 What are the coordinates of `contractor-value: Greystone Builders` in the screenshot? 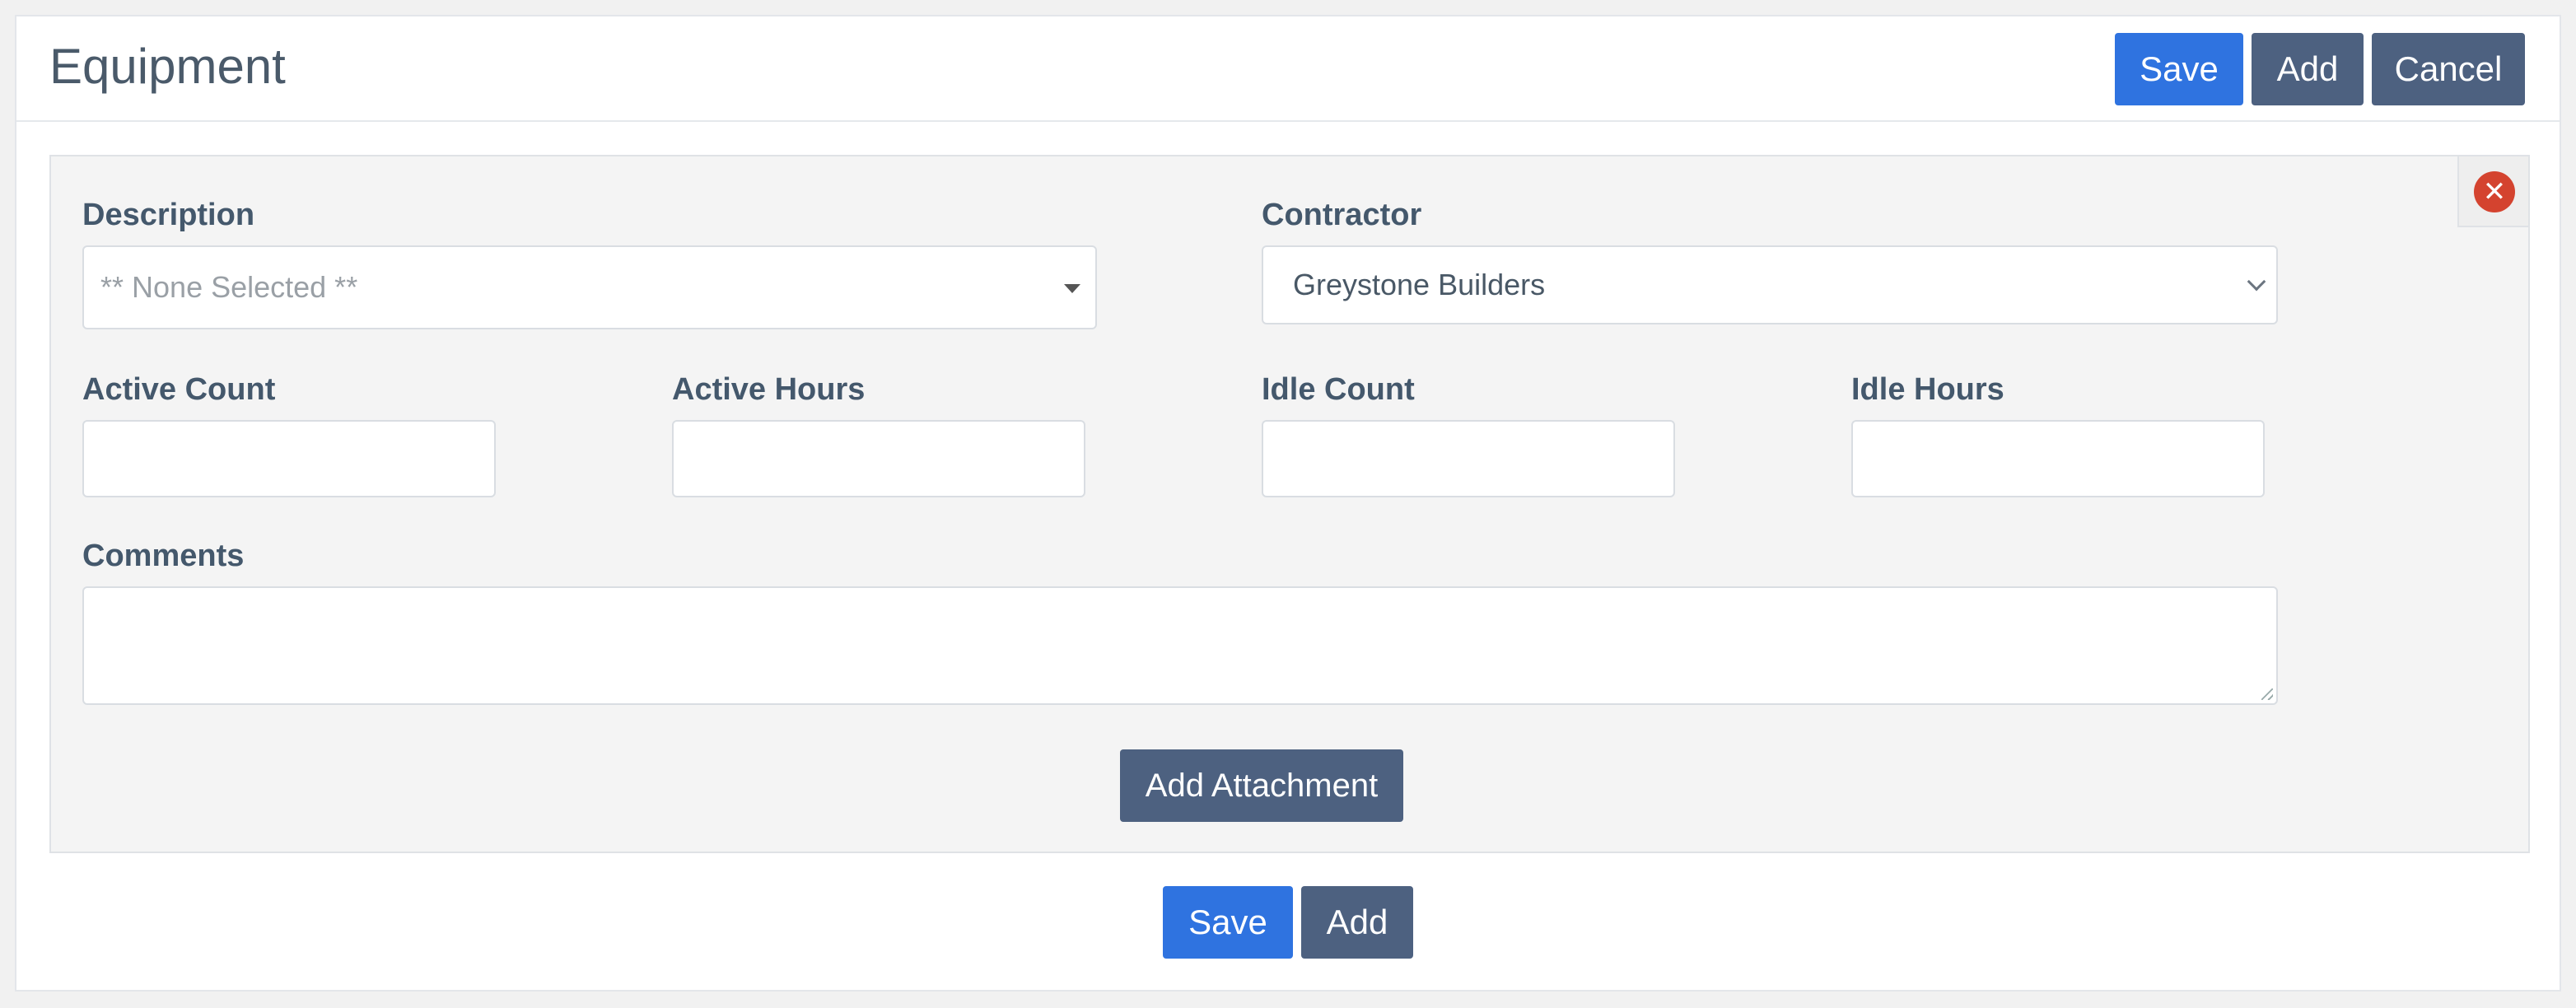 It's located at (1419, 284).